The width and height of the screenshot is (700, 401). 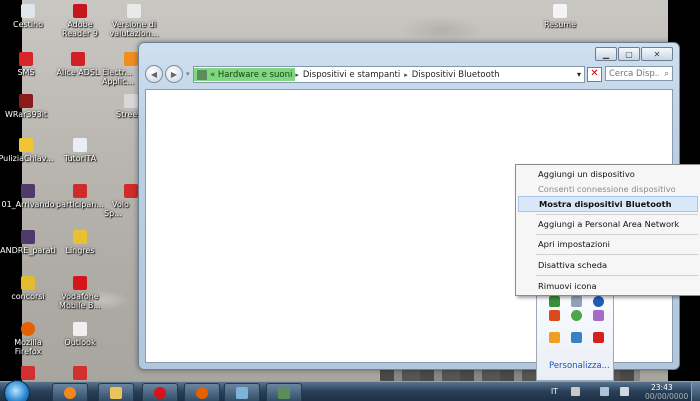 I want to click on network-icon, so click(x=554, y=301).